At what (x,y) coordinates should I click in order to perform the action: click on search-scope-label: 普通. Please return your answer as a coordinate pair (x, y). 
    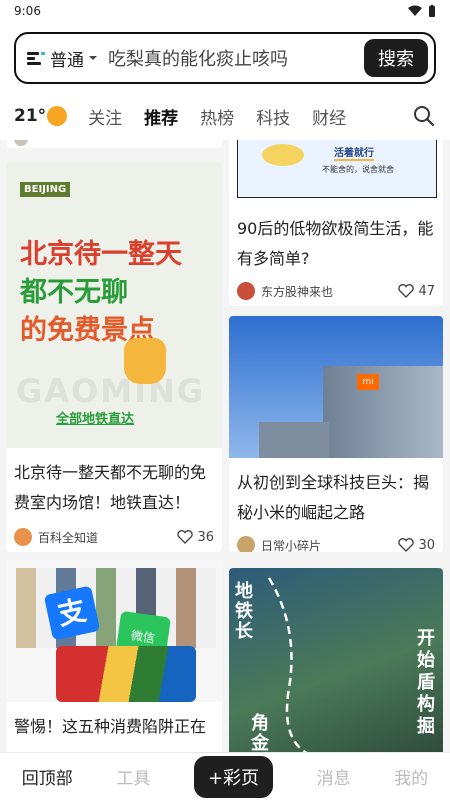
    Looking at the image, I should click on (67, 60).